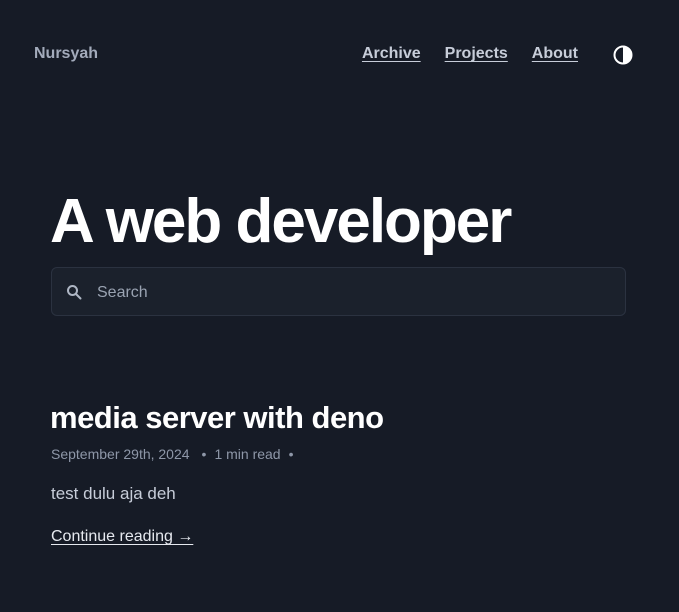 The height and width of the screenshot is (612, 679). I want to click on site-name-link: Nursyah, so click(66, 54).